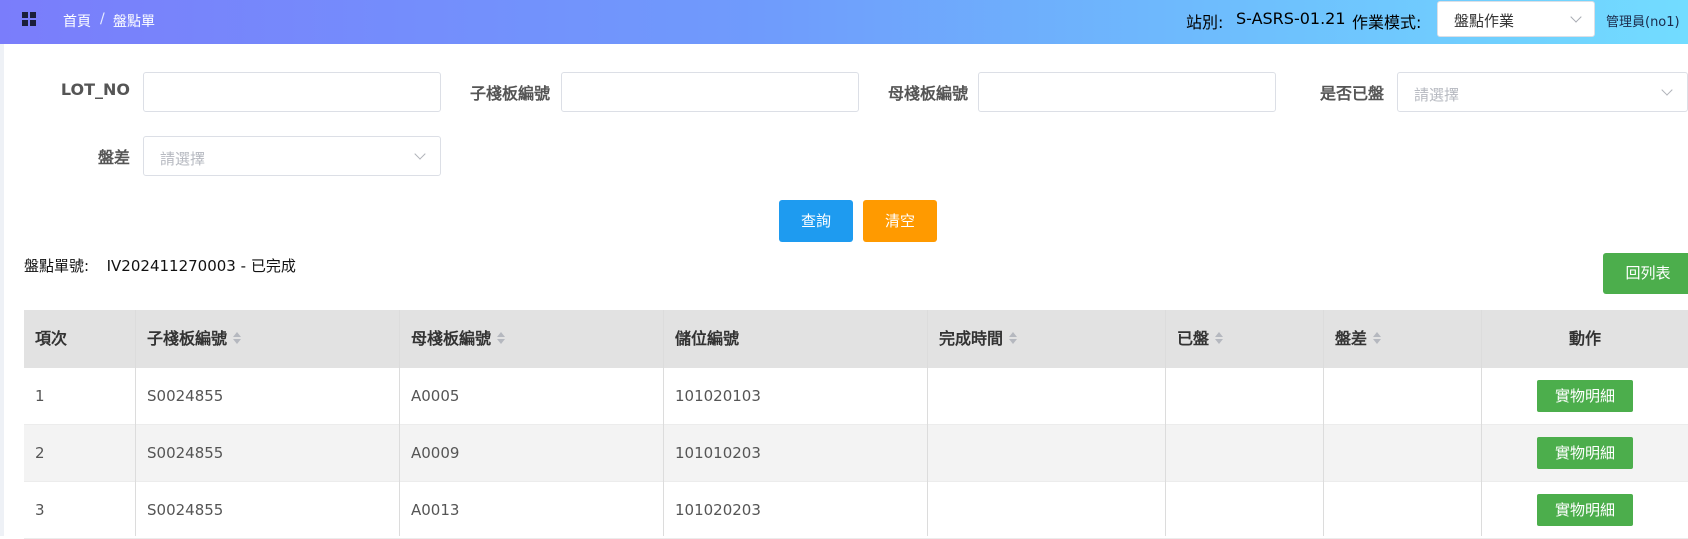  I want to click on order-info: 盤點單號: IV202411270003 - 已完成, so click(160, 265).